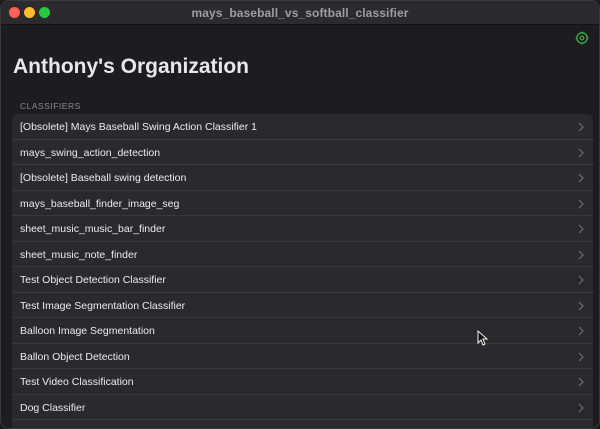 The width and height of the screenshot is (600, 429). What do you see at coordinates (53, 407) in the screenshot?
I see `list-item-label: Dog Classifier` at bounding box center [53, 407].